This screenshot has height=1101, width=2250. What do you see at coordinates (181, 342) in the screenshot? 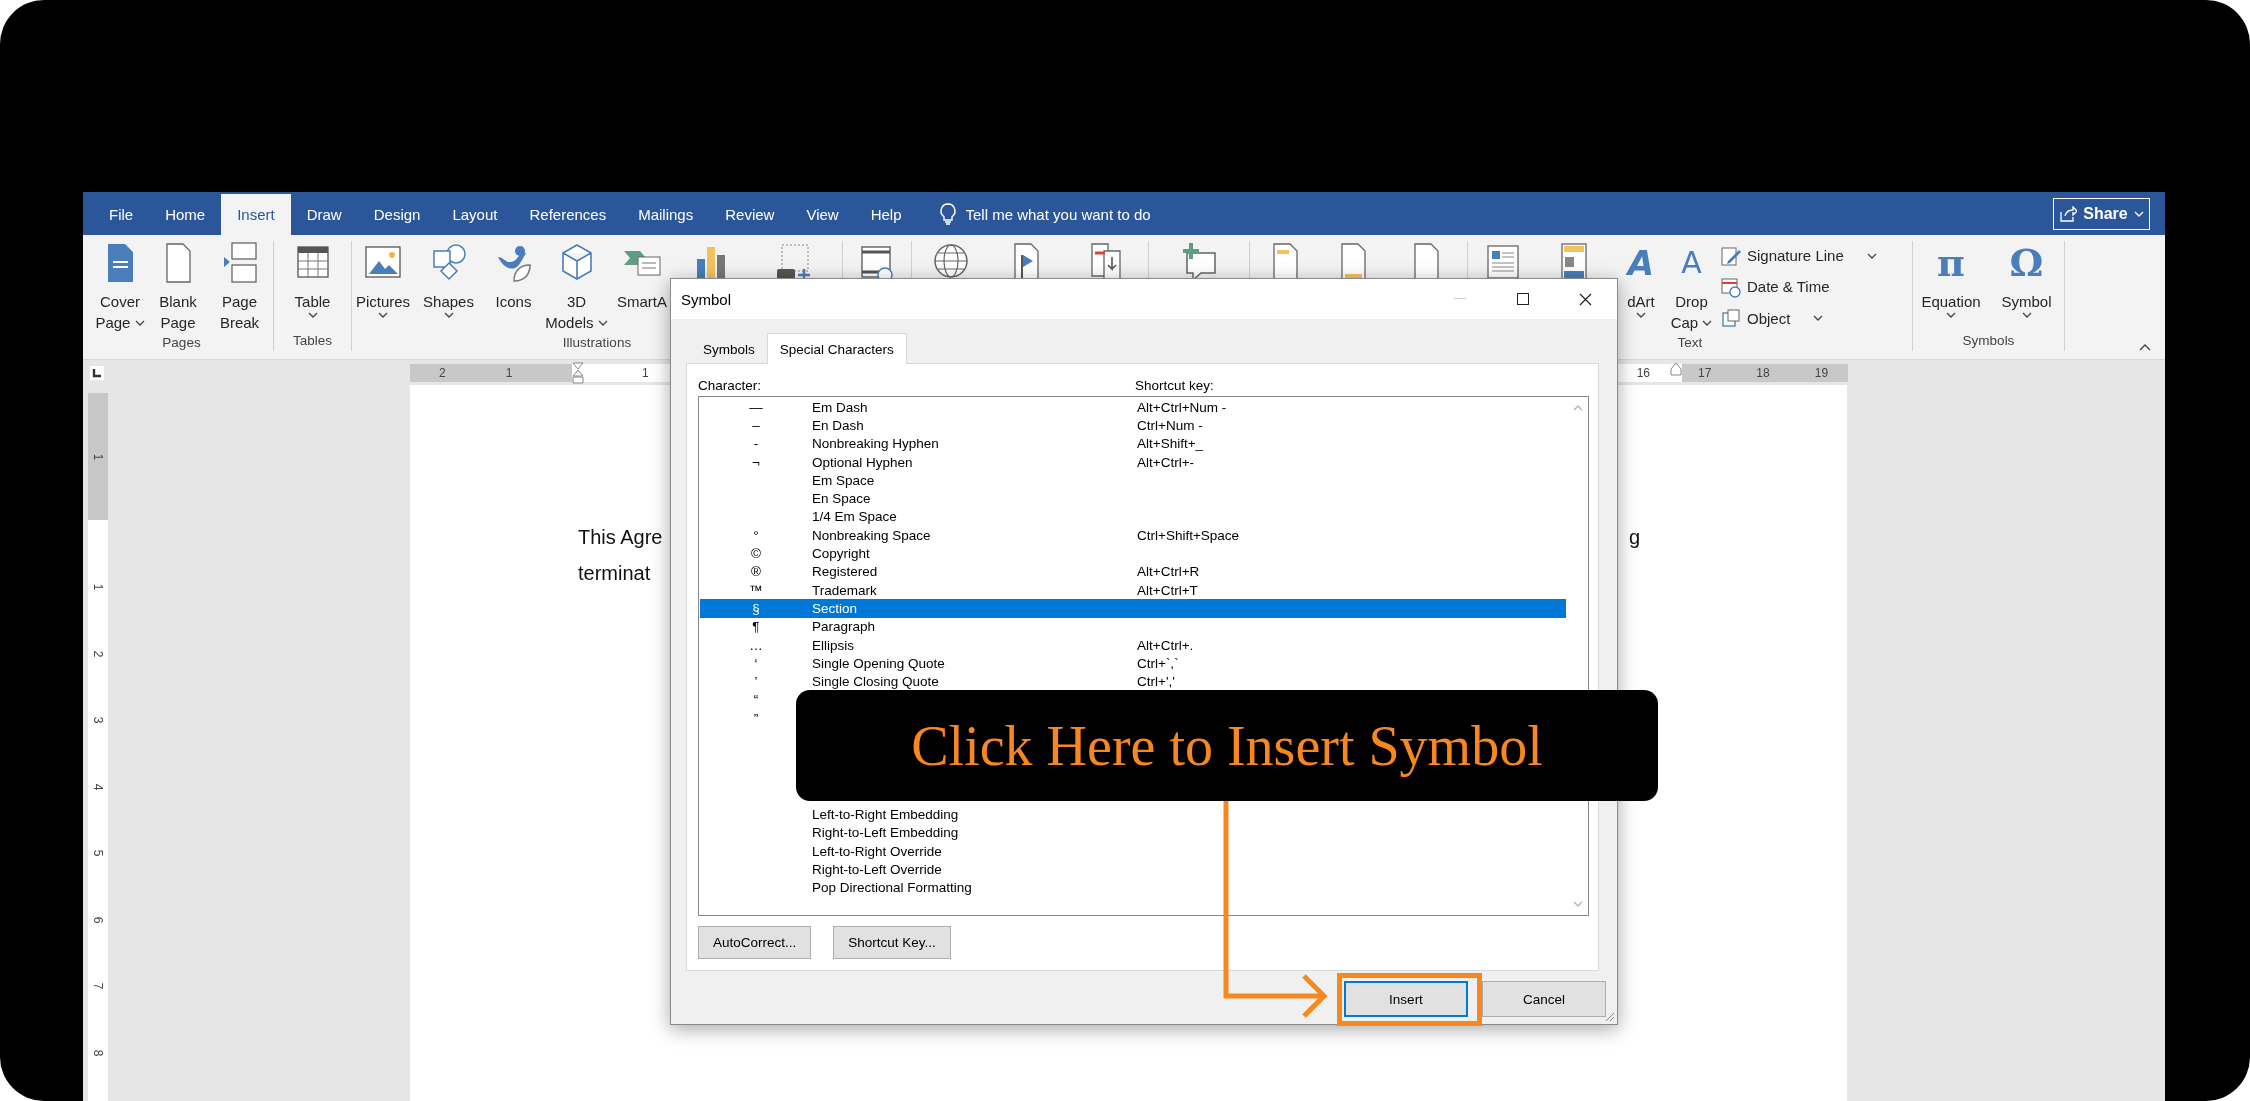
I see `group-label: Pages` at bounding box center [181, 342].